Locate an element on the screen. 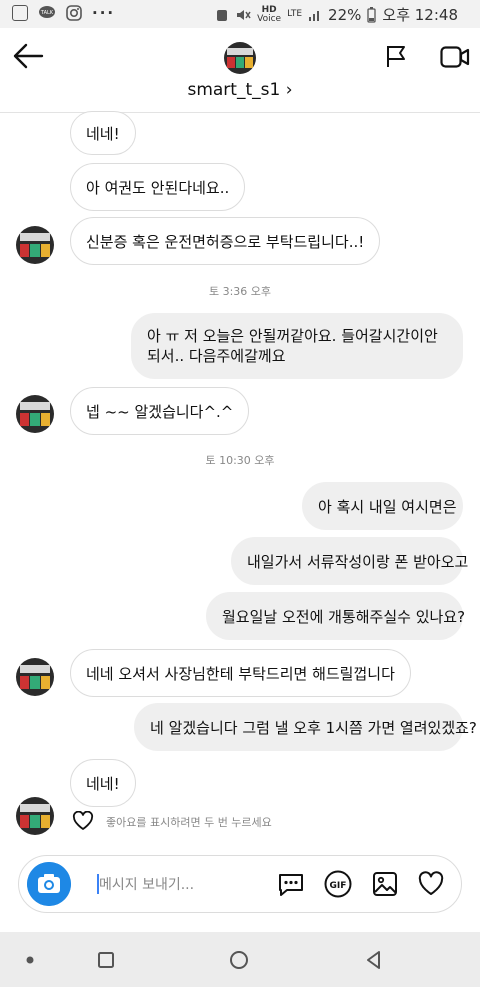 Image resolution: width=480 pixels, height=987 pixels. gif-label: GIF is located at coordinates (338, 886).